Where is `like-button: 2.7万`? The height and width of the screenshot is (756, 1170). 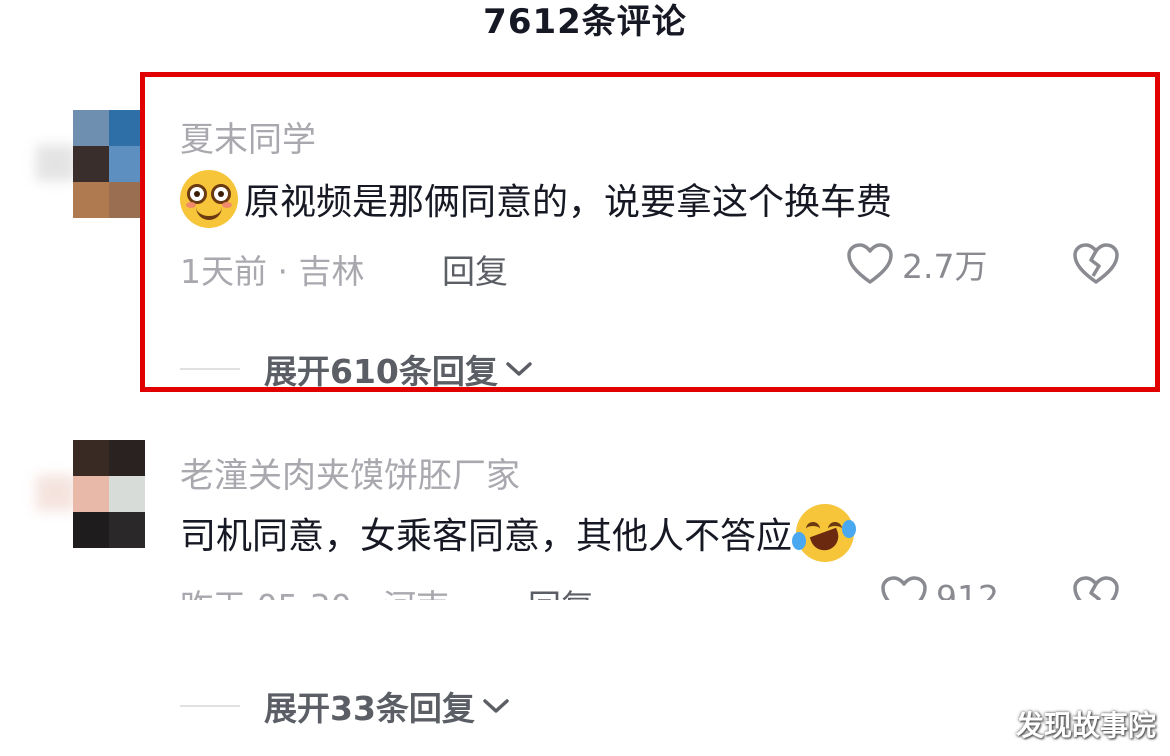
like-button: 2.7万 is located at coordinates (916, 264).